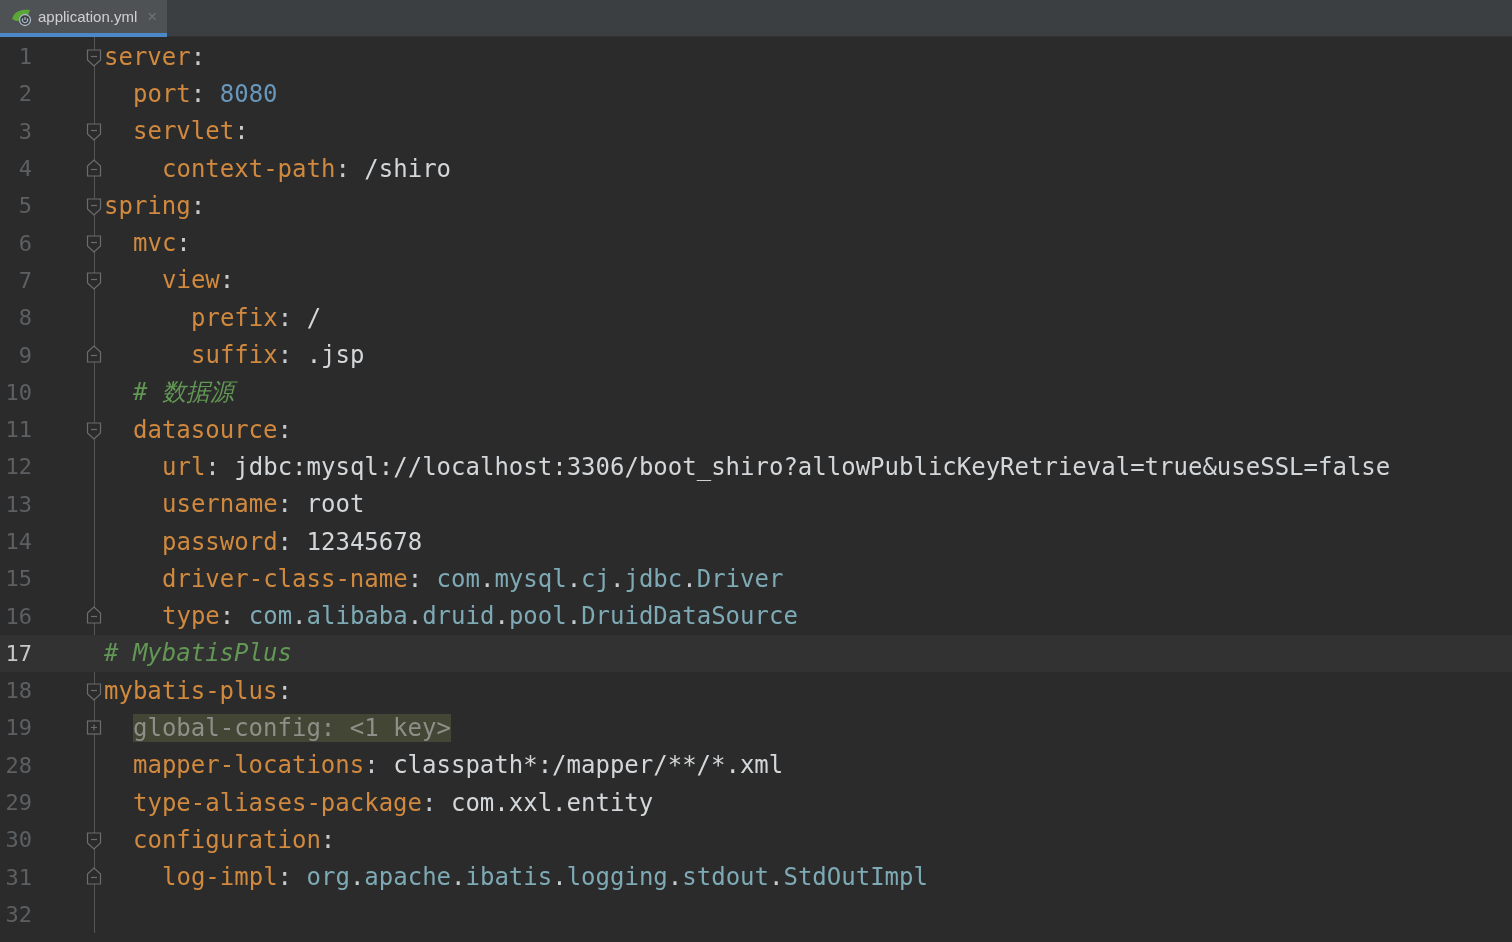  What do you see at coordinates (147, 205) in the screenshot?
I see `yaml-key: spring` at bounding box center [147, 205].